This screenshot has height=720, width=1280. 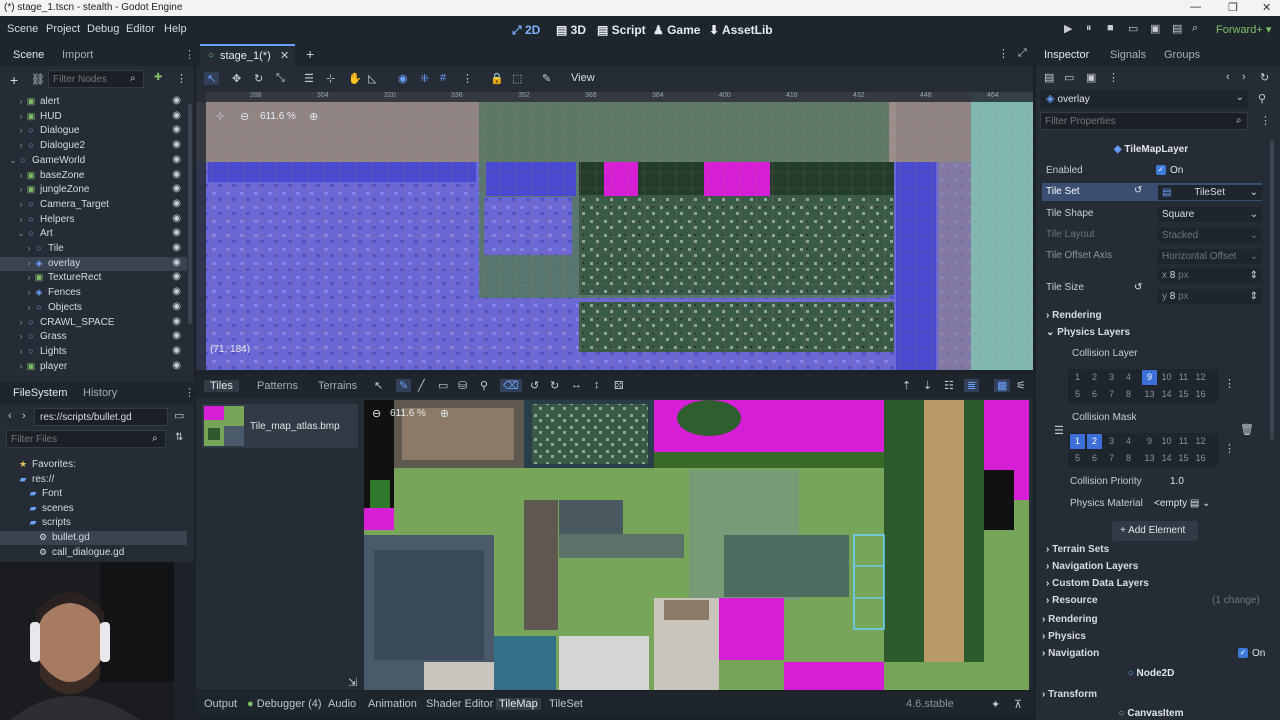 I want to click on tree-node: ⌄ ○ GameWorld ◉, so click(x=93, y=161).